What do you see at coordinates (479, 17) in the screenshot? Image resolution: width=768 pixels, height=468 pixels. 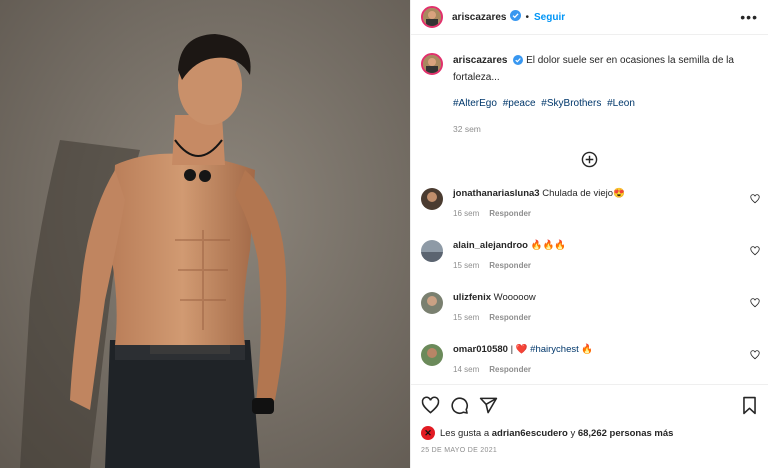 I see `author-username: ariscazares` at bounding box center [479, 17].